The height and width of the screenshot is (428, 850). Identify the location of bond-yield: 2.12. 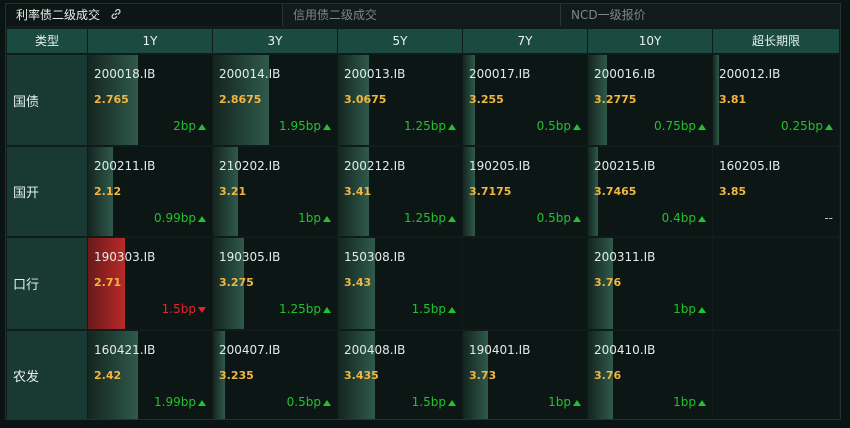
(108, 191).